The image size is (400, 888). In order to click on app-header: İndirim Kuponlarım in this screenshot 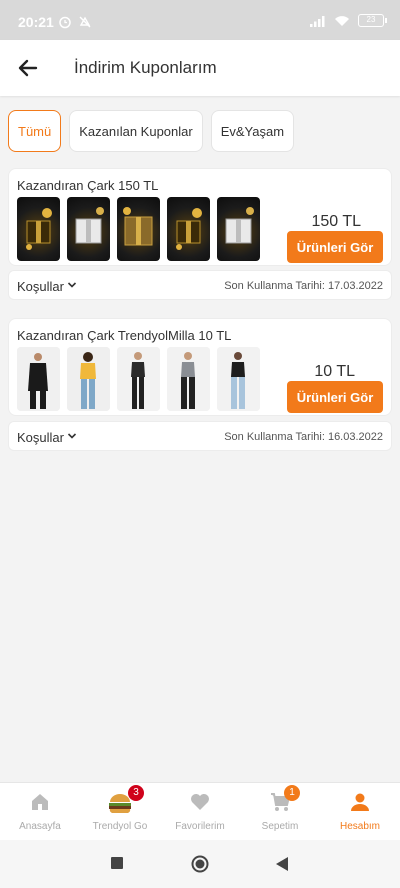, I will do `click(200, 68)`.